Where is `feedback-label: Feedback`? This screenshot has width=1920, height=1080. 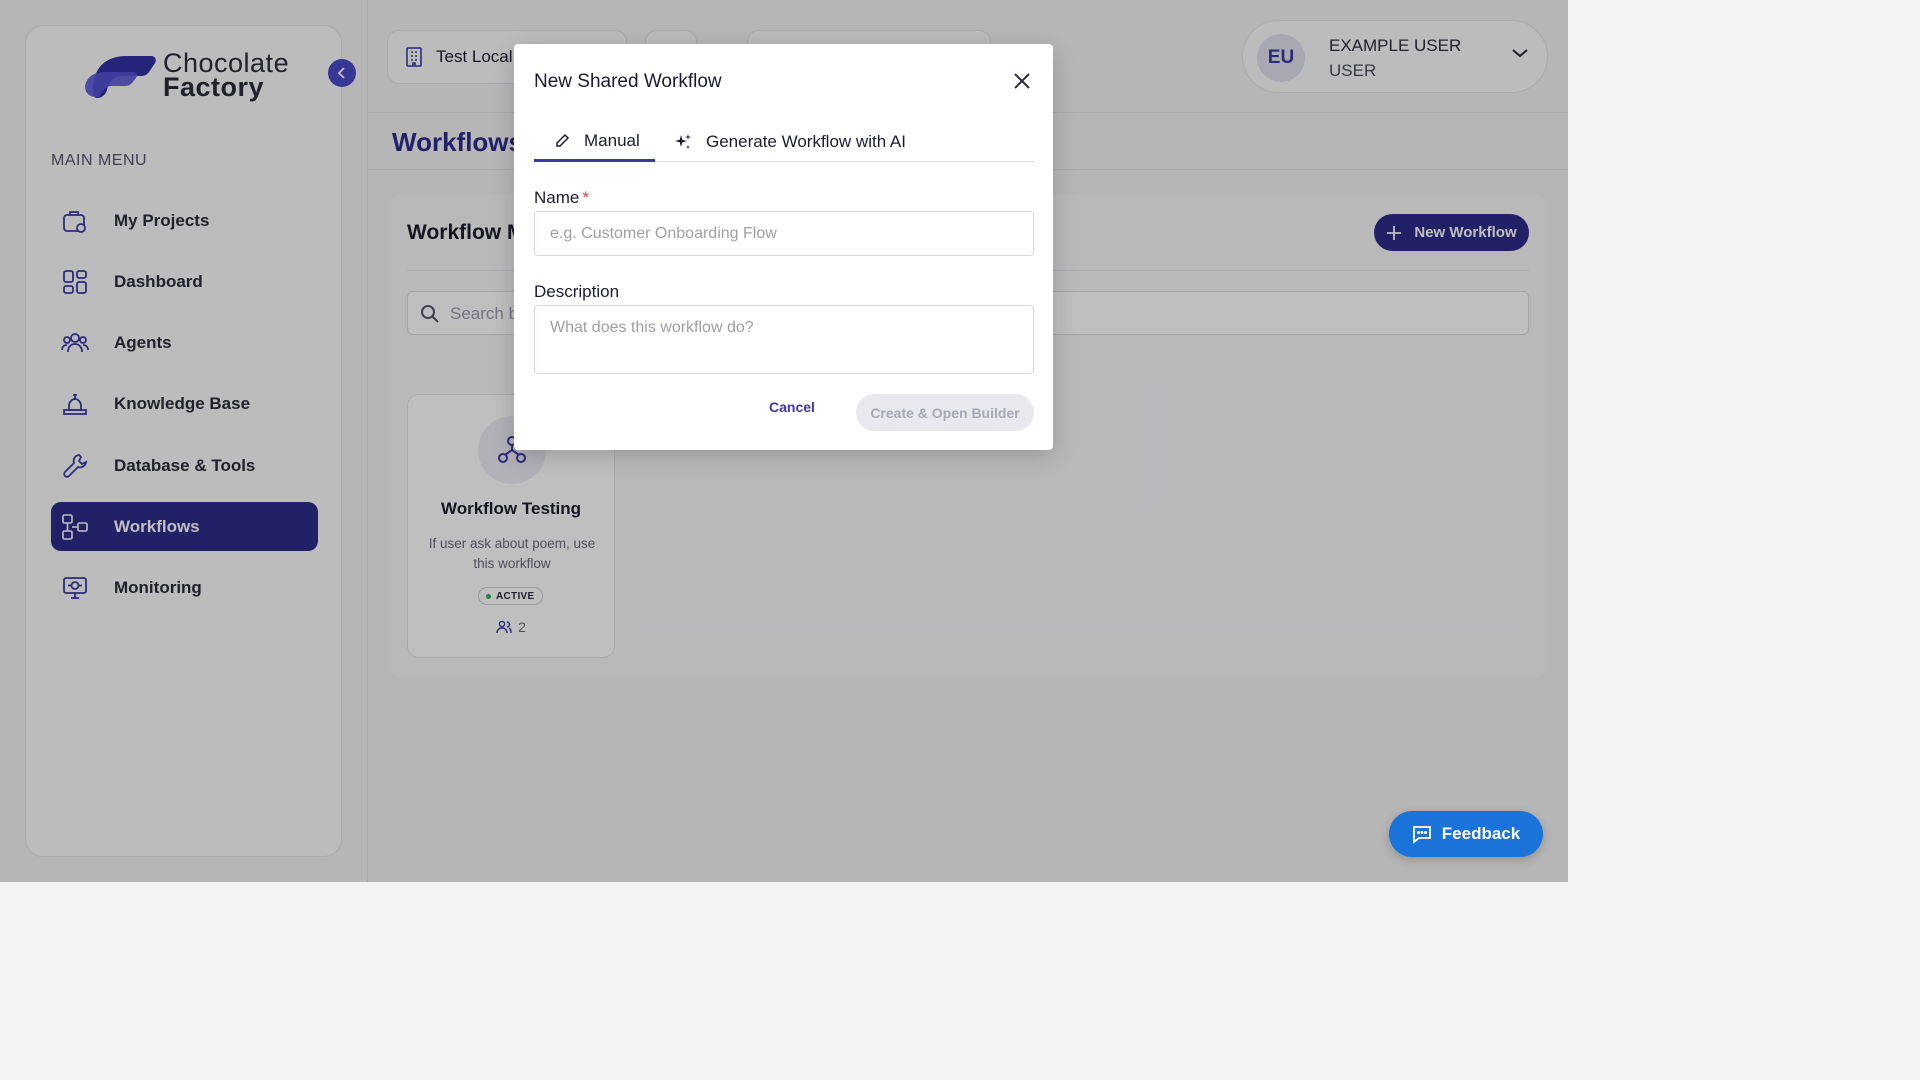 feedback-label: Feedback is located at coordinates (1481, 833).